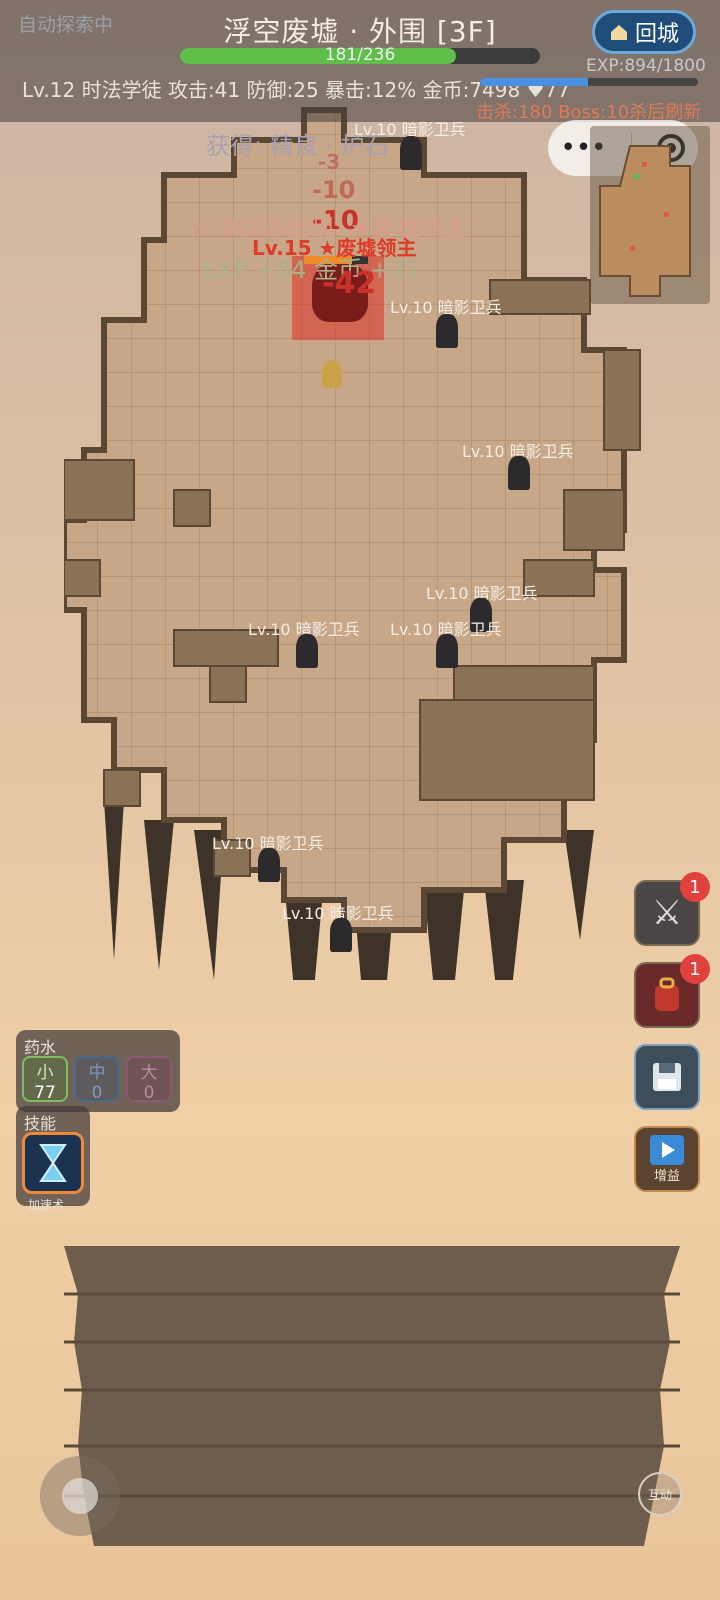  I want to click on exp-text: EXP:894/1800, so click(646, 66).